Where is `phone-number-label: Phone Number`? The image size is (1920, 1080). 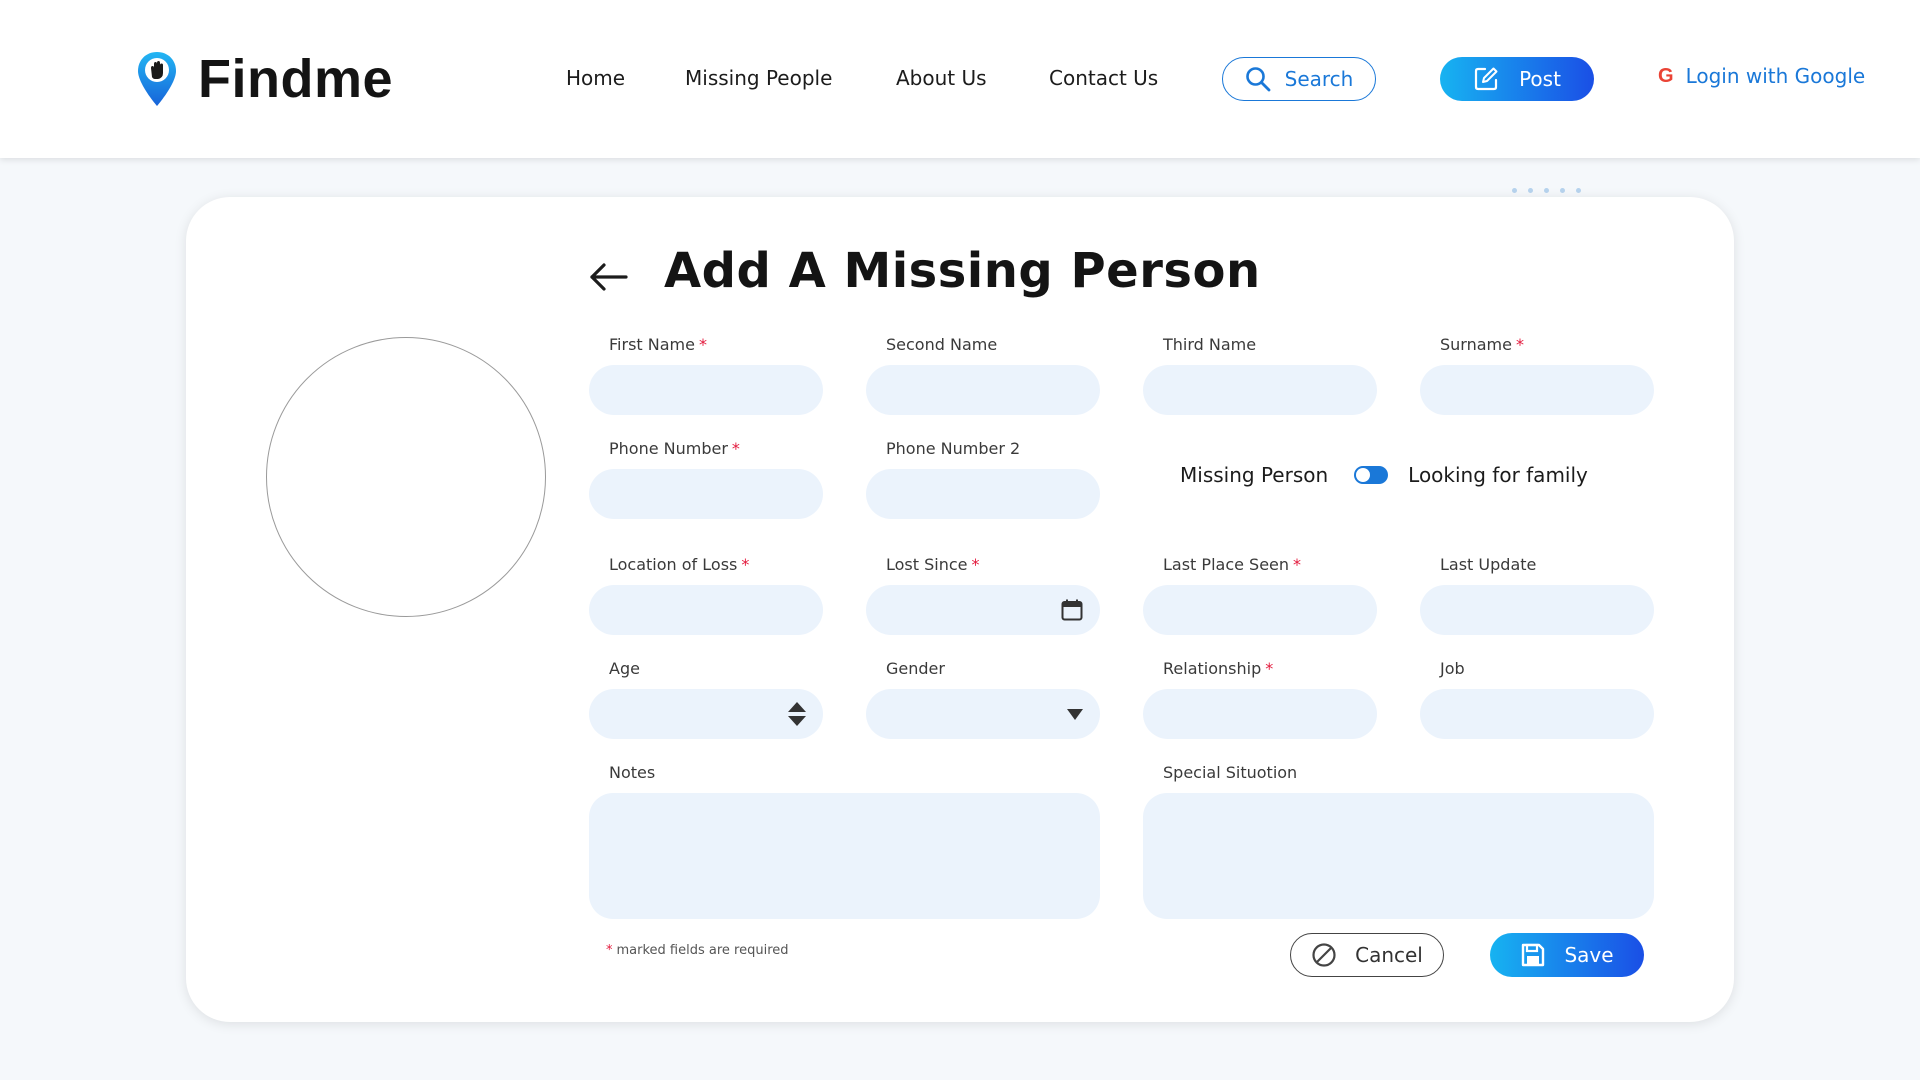
phone-number-label: Phone Number is located at coordinates (668, 448).